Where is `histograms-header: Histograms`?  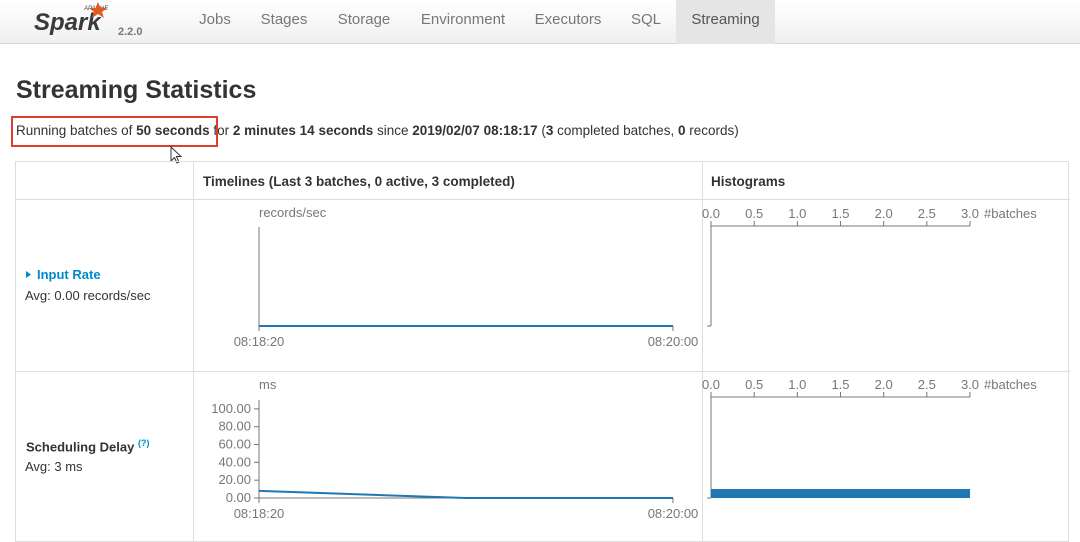
histograms-header: Histograms is located at coordinates (748, 181).